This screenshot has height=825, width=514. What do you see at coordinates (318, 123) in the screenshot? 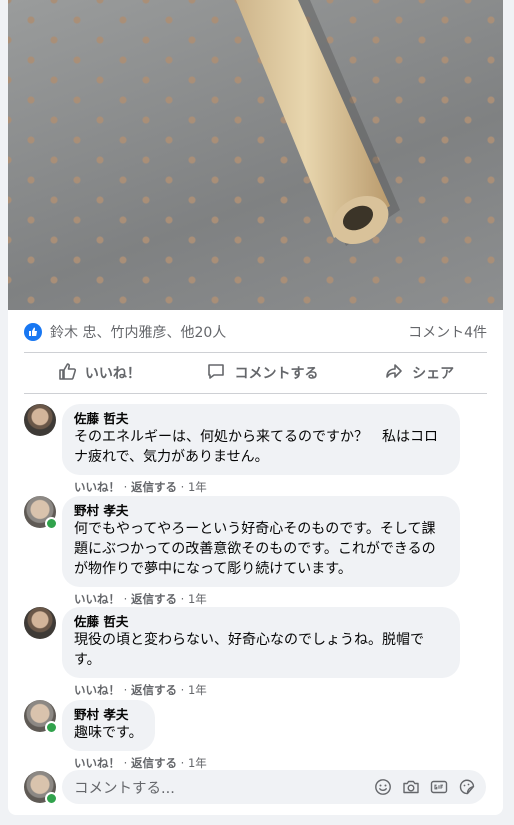
I see `wooden-rod-image` at bounding box center [318, 123].